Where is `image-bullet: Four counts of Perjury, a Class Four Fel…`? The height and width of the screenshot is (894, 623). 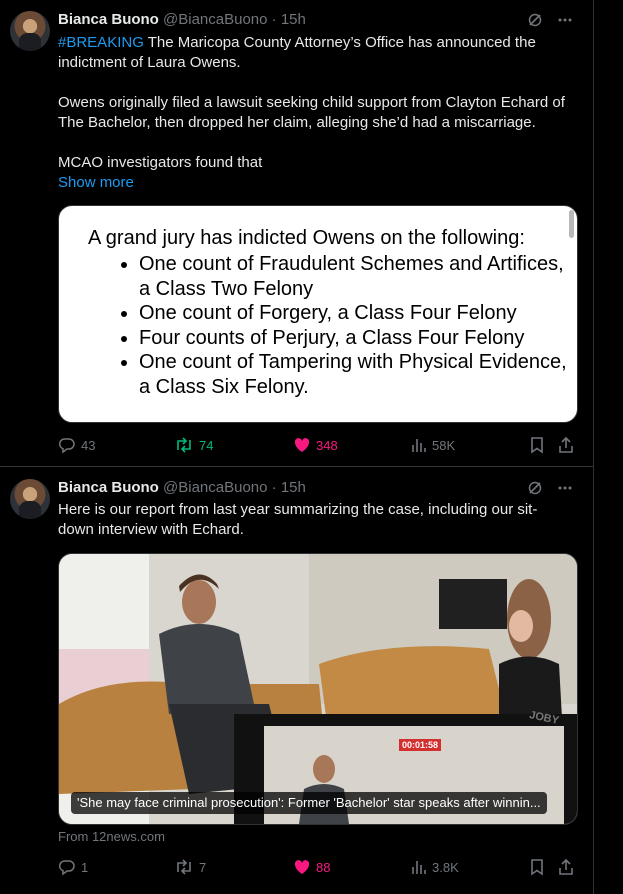 image-bullet: Four counts of Perjury, a Class Four Fel… is located at coordinates (358, 338).